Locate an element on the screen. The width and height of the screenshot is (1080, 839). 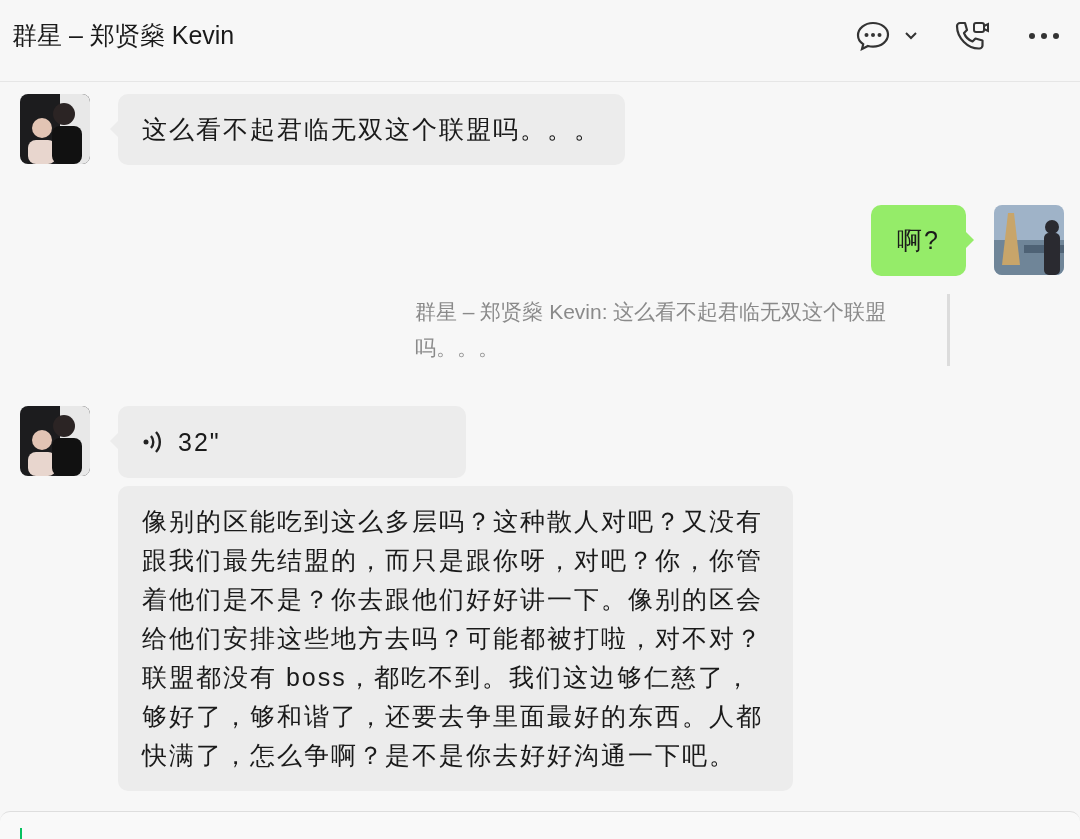
bubble-tail-icon is located at coordinates (970, 240).